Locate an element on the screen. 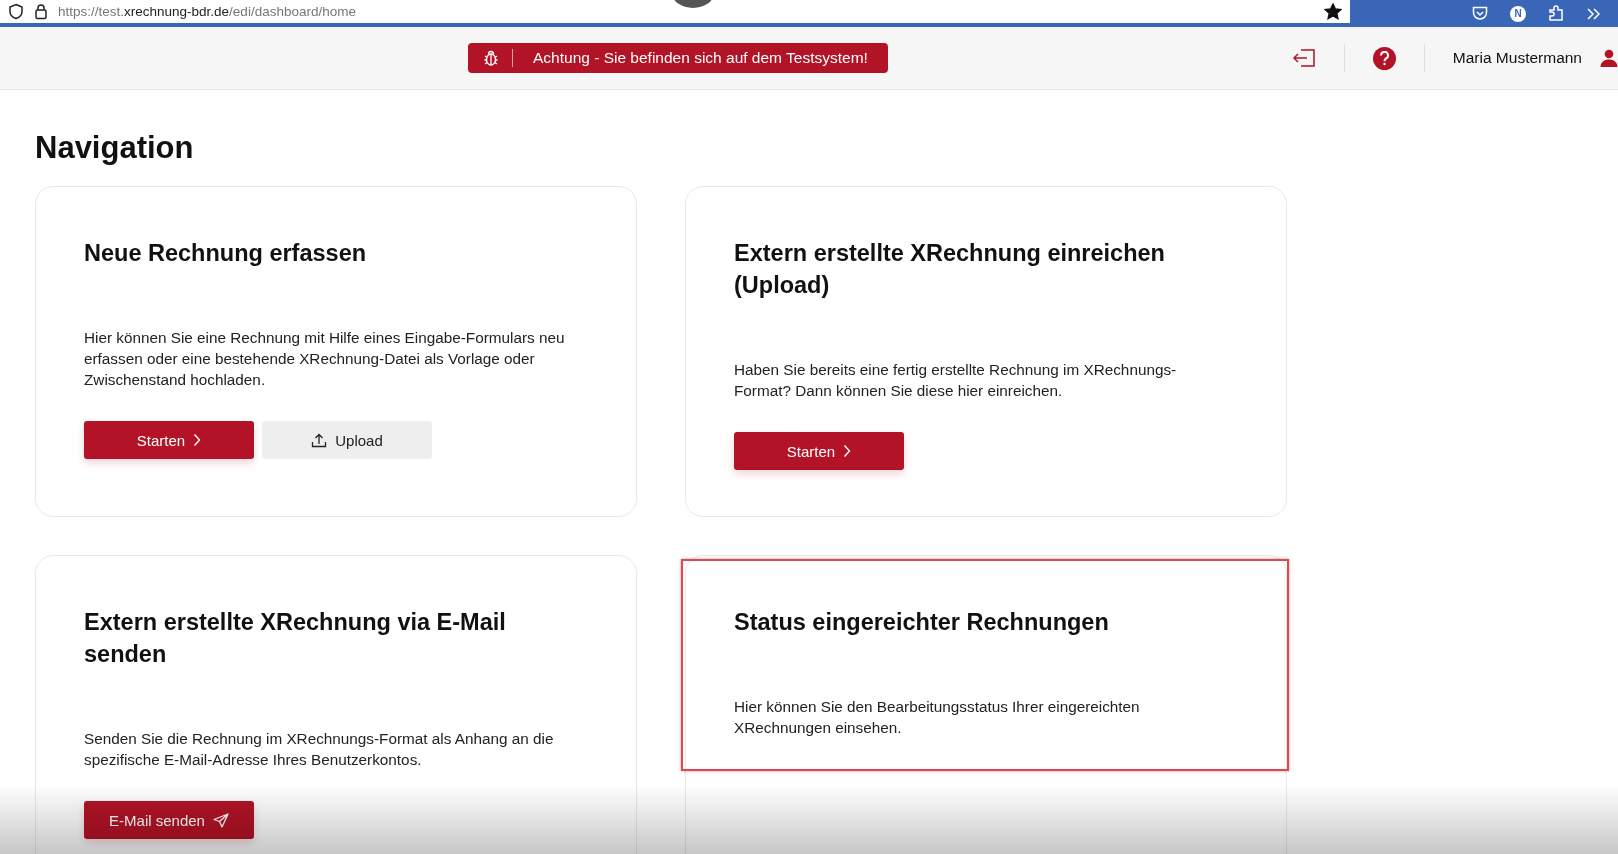 The image size is (1618, 854). send-icon is located at coordinates (220, 820).